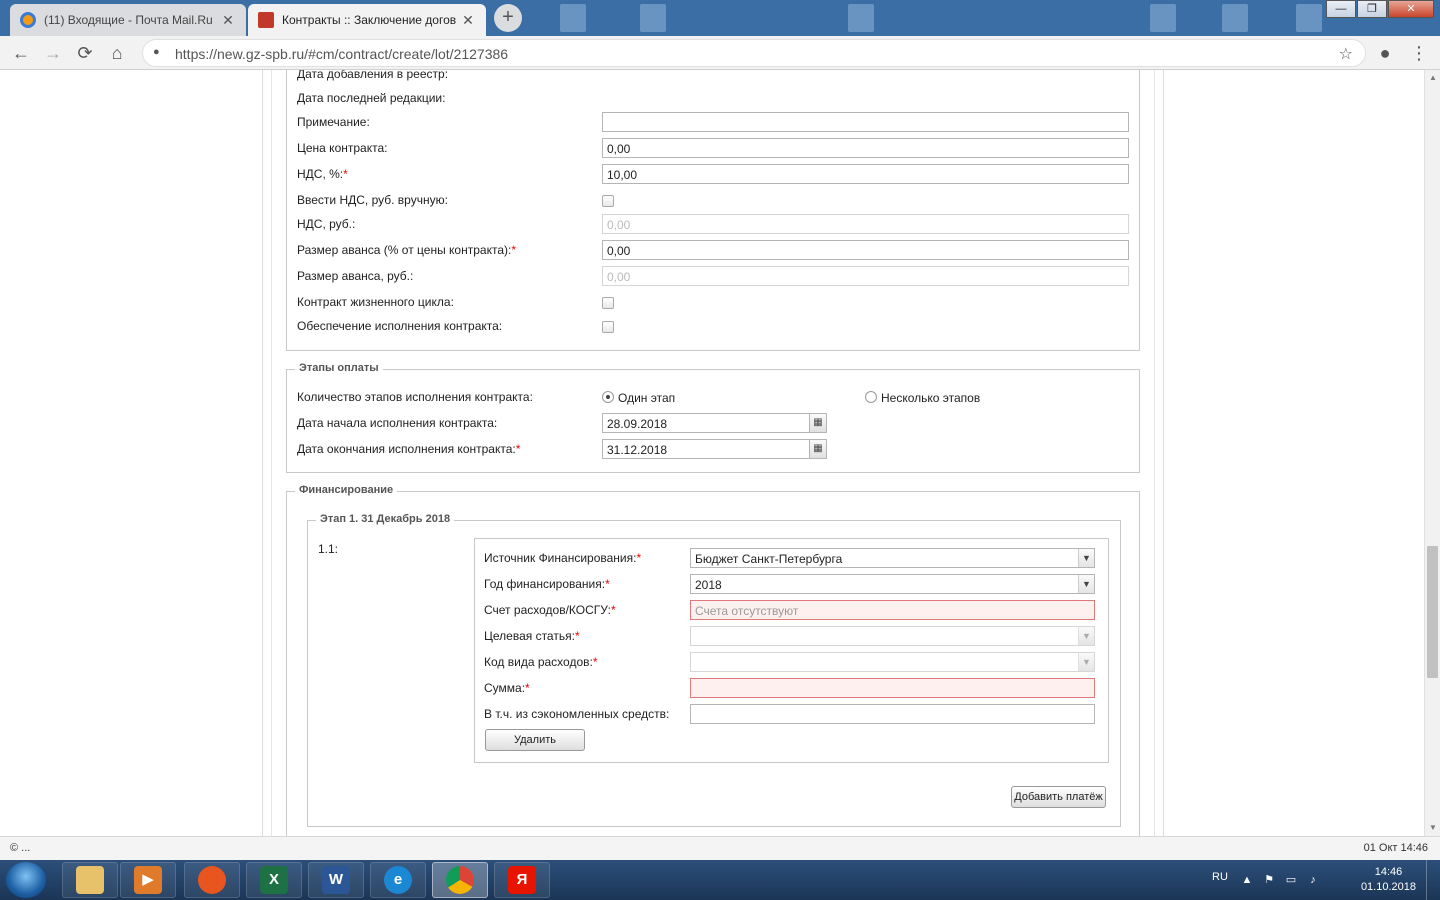 Image resolution: width=1440 pixels, height=900 pixels. Describe the element at coordinates (865, 224) in the screenshot. I see `vat-rub-input: 0,00` at that location.